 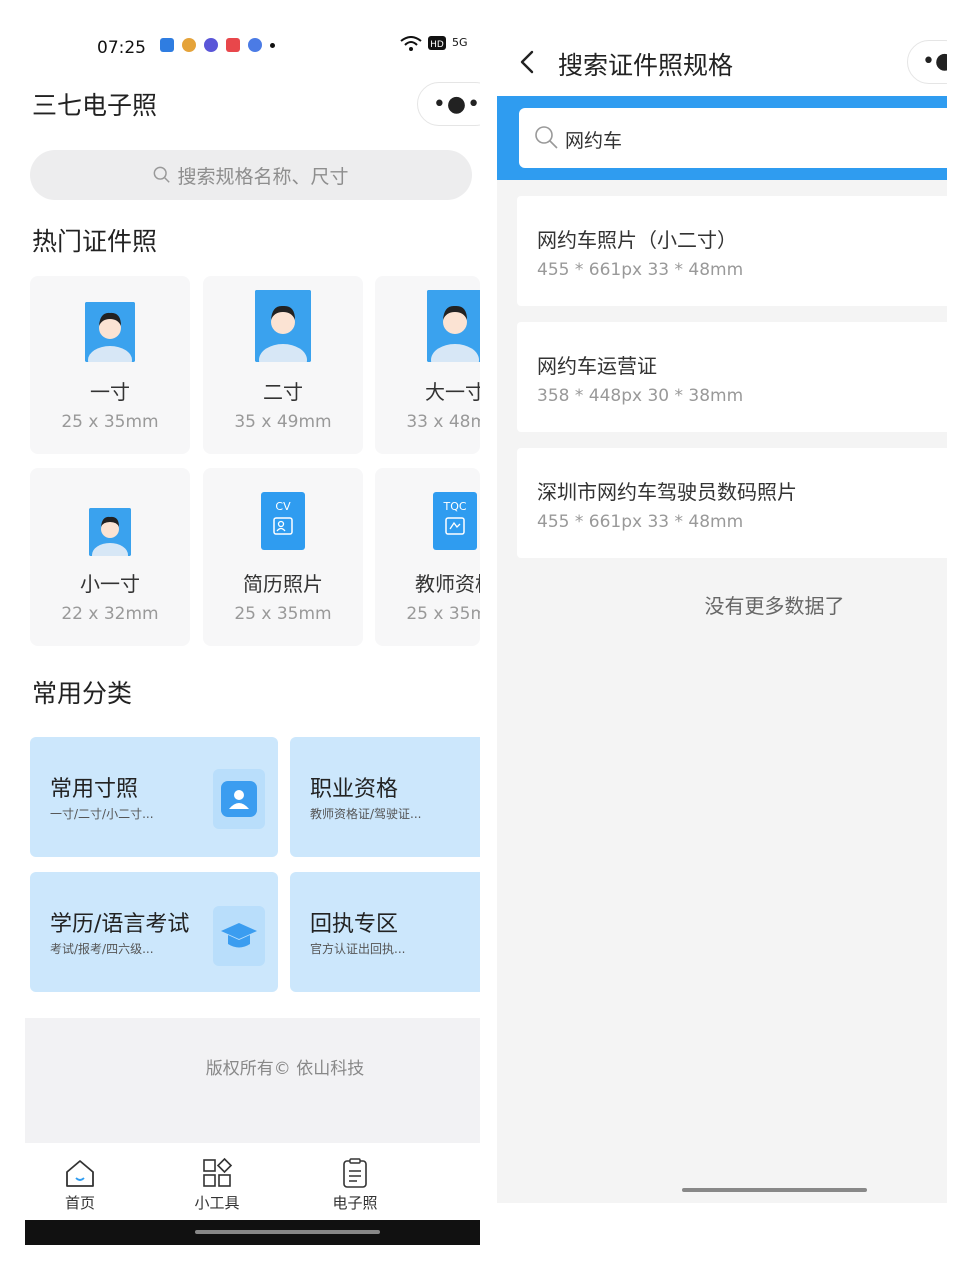 I want to click on result-size: 358 * 448px 30 * 38mm, so click(x=640, y=396).